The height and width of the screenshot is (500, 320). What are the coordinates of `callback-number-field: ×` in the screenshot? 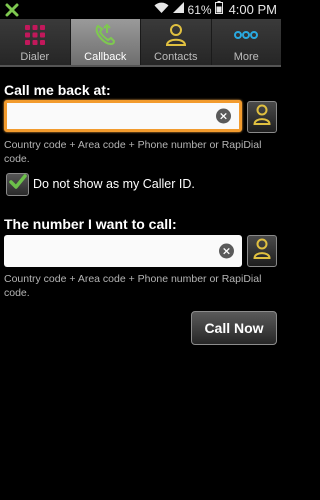 It's located at (123, 116).